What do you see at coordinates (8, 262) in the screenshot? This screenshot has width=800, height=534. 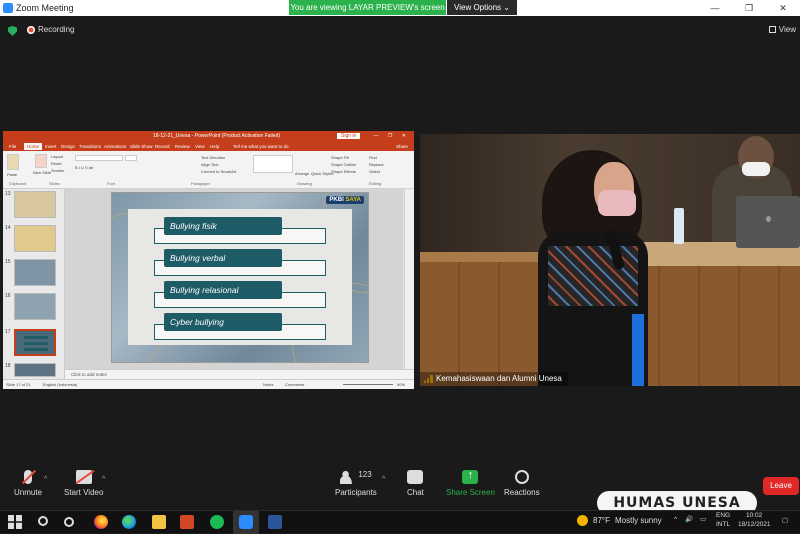 I see `thumb-number: 15` at bounding box center [8, 262].